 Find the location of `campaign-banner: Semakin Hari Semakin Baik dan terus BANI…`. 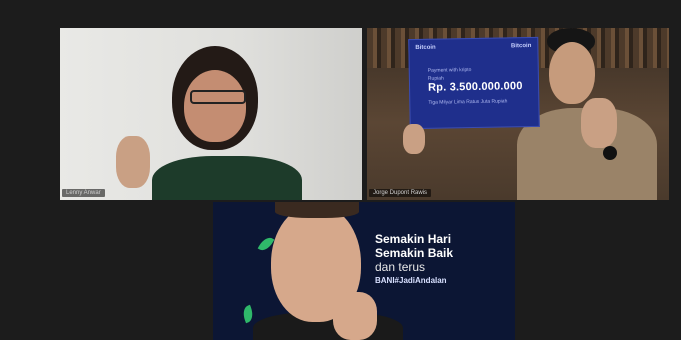

campaign-banner: Semakin Hari Semakin Baik dan terus BANI… is located at coordinates (414, 258).